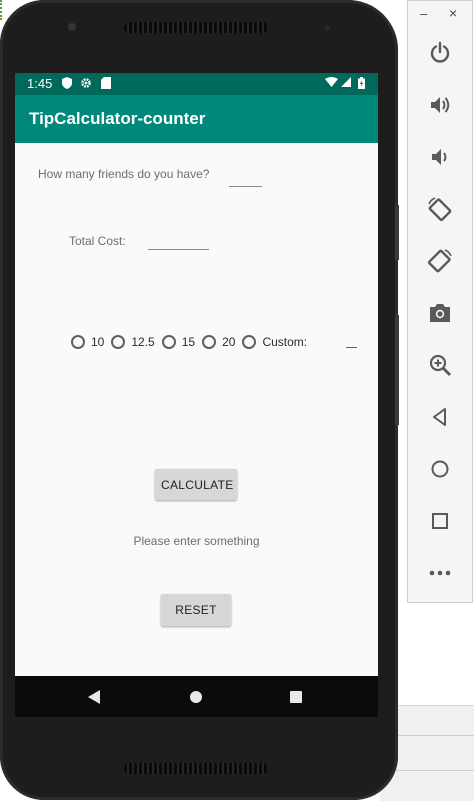 The image size is (474, 801). I want to click on tip-option-label: 20, so click(229, 342).